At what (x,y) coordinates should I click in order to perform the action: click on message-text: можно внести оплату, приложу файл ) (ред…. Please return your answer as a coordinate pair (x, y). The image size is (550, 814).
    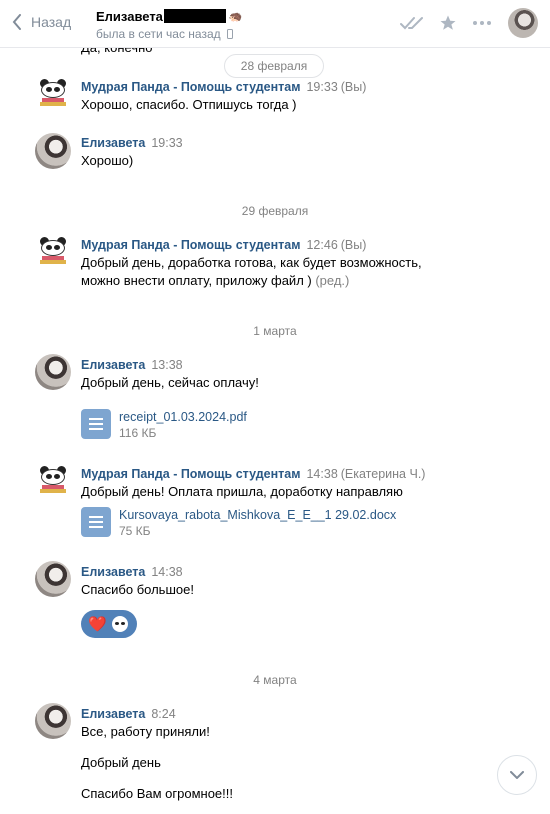
    Looking at the image, I should click on (215, 281).